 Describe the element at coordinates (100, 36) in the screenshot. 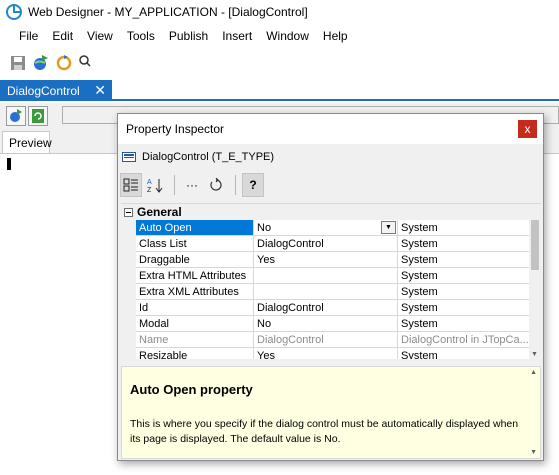

I see `menu-view: View` at that location.